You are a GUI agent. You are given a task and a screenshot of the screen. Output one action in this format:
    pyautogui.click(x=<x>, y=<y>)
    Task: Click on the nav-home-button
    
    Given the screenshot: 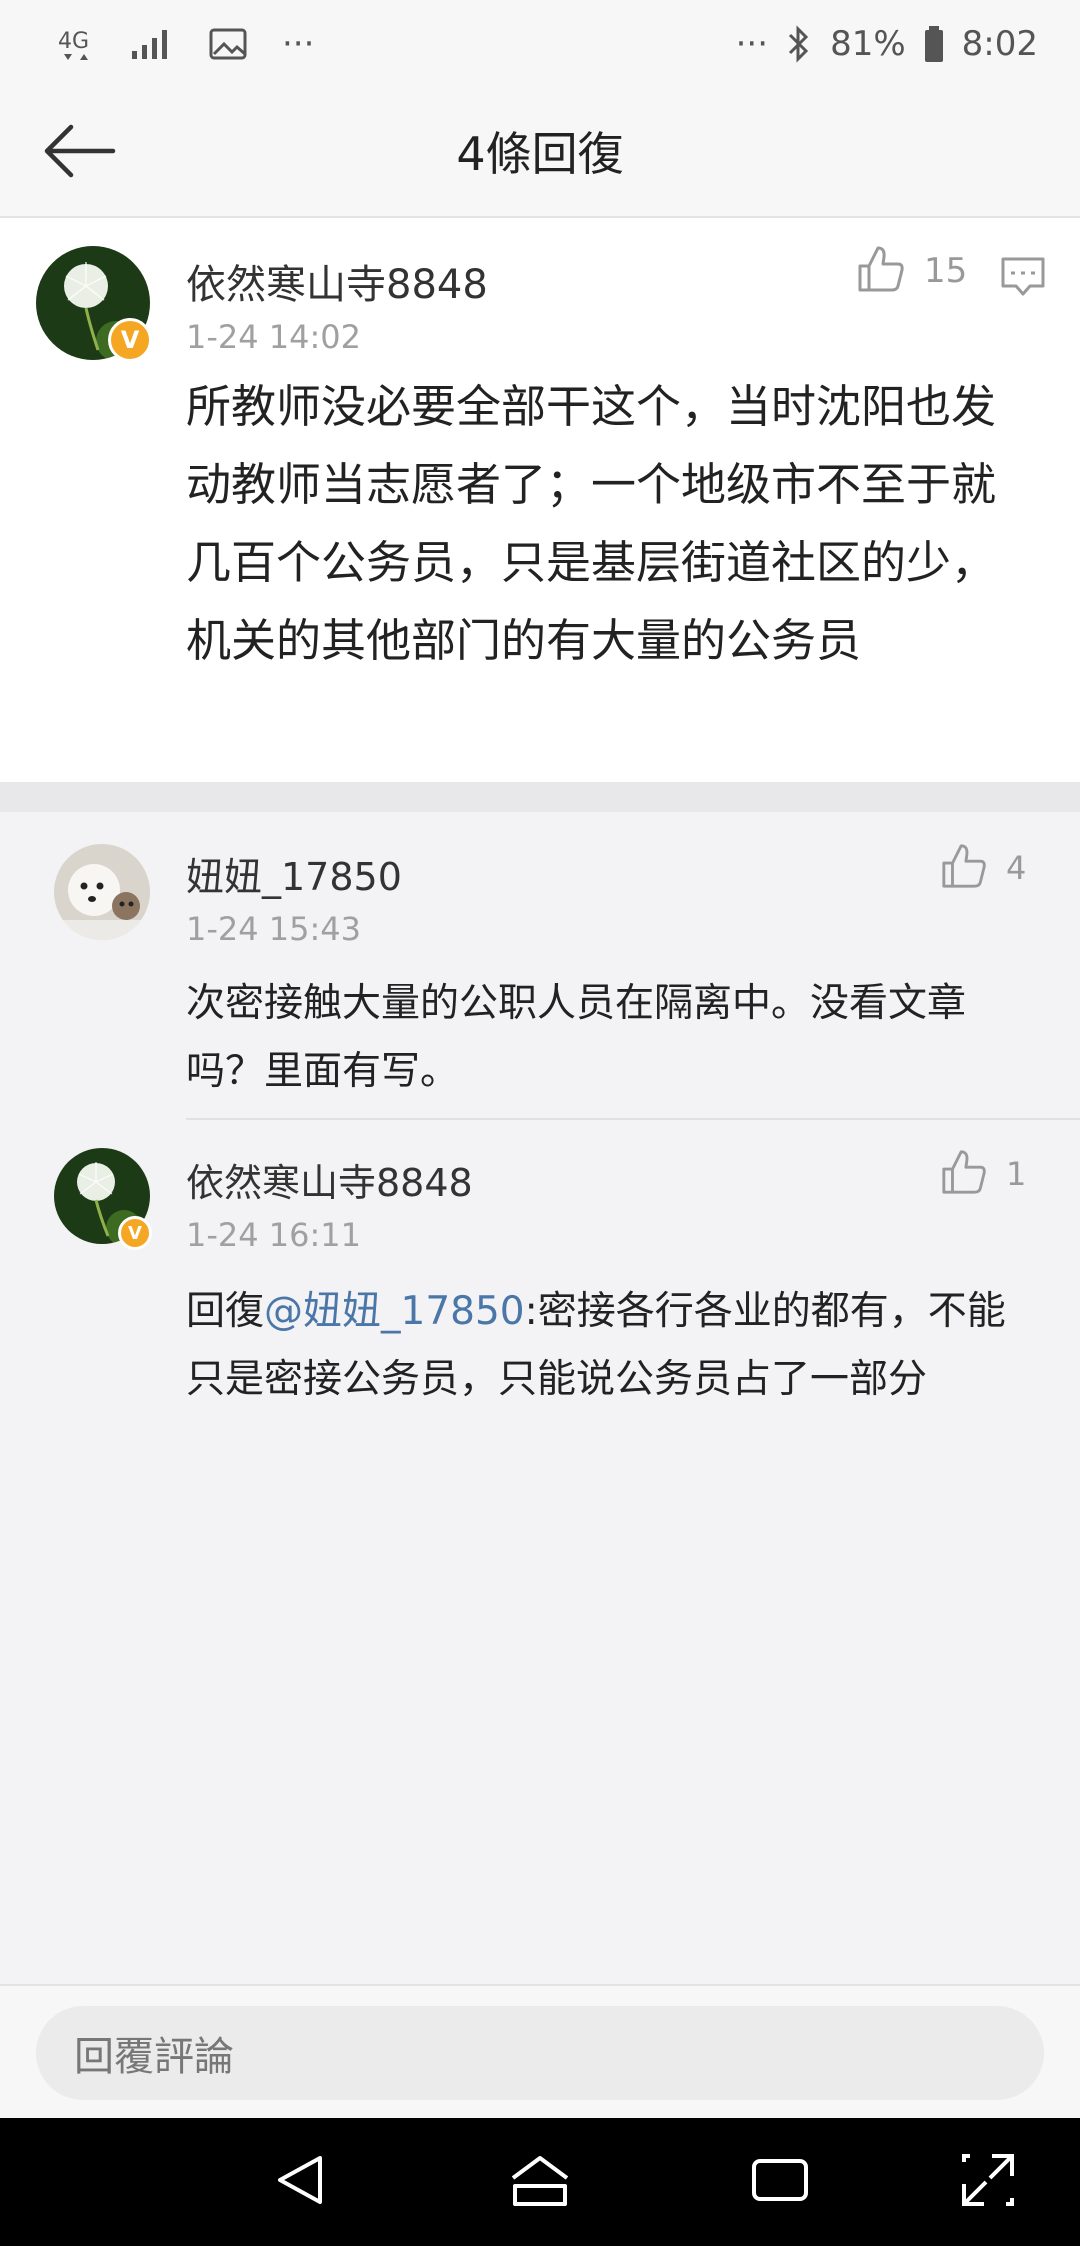 What is the action you would take?
    pyautogui.click(x=540, y=2182)
    